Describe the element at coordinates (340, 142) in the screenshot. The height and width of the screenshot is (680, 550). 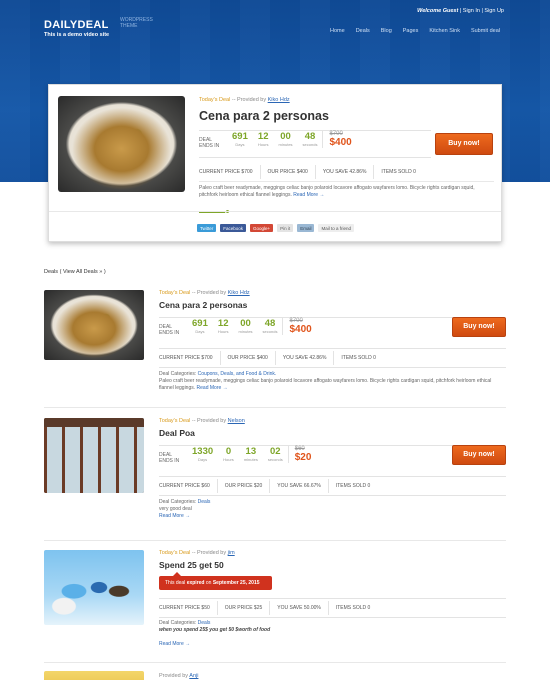
I see `new-price: $400` at that location.